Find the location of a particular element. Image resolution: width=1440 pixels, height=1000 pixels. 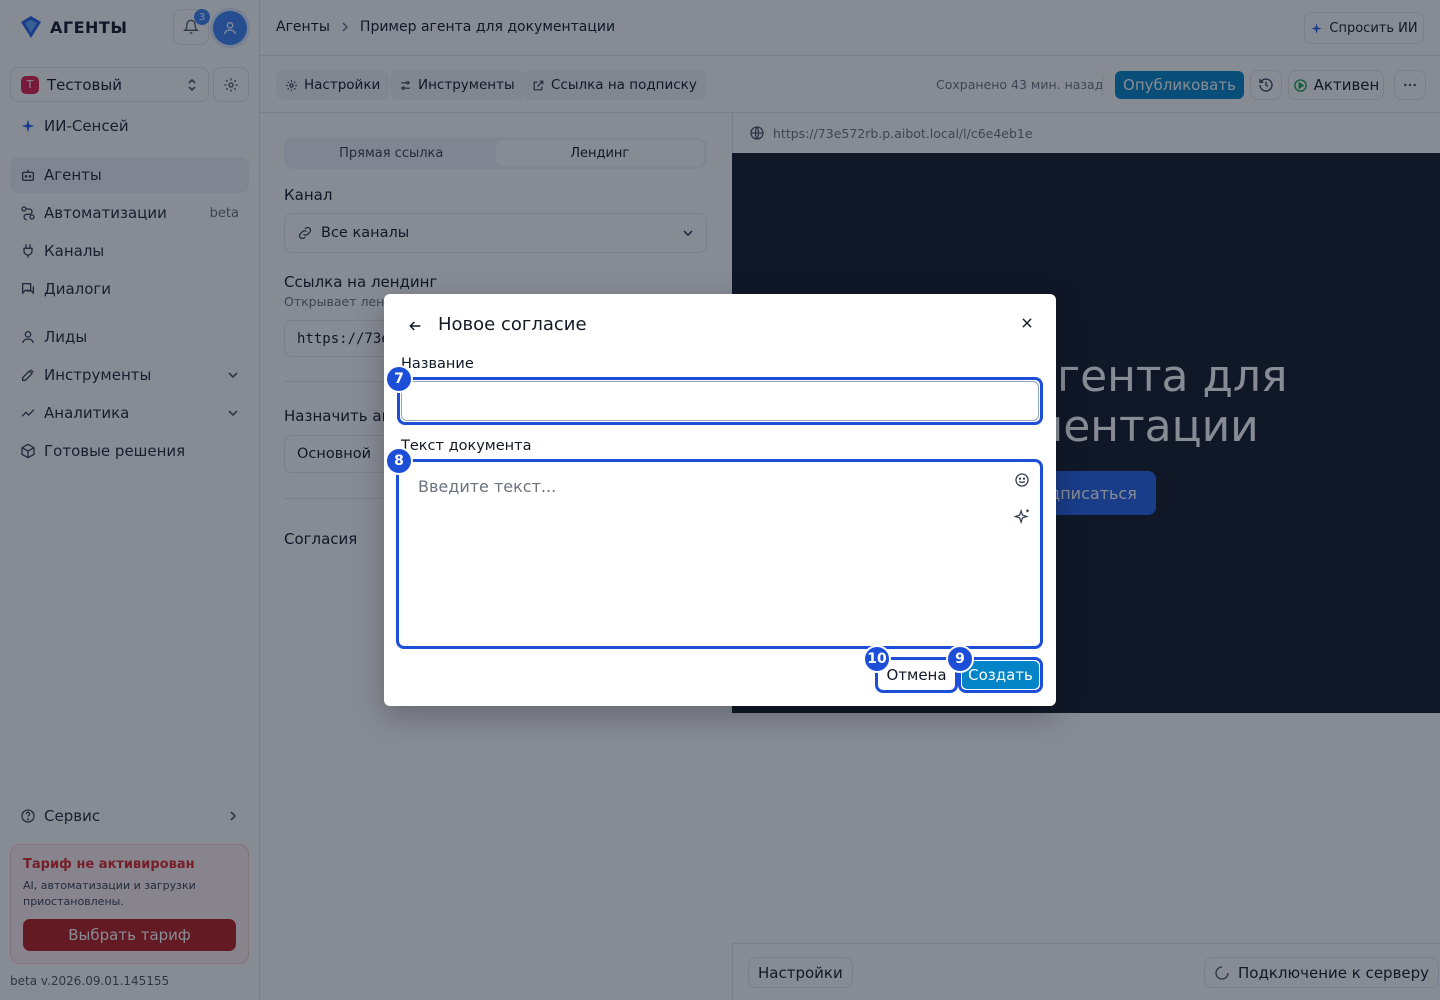

smile-icon is located at coordinates (1022, 480).